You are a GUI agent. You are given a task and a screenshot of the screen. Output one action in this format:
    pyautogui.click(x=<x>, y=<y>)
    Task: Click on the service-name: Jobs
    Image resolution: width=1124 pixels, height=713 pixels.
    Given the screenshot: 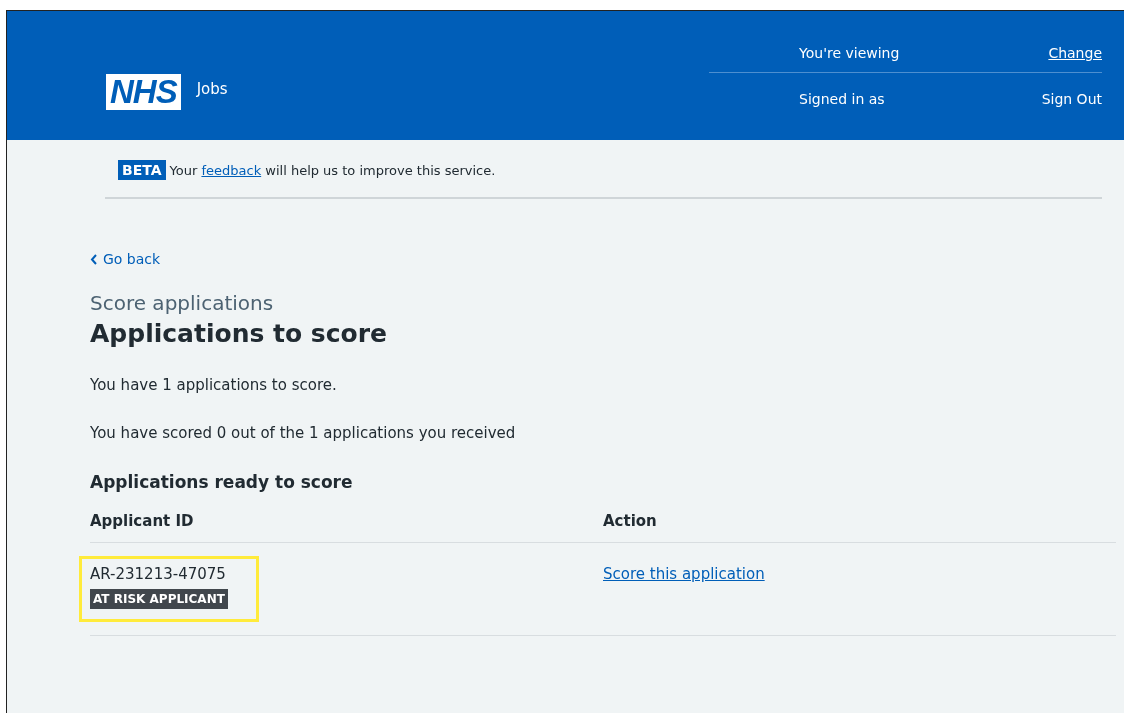 What is the action you would take?
    pyautogui.click(x=212, y=89)
    